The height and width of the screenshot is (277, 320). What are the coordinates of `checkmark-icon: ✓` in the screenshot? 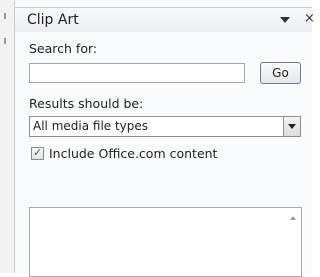 It's located at (38, 152).